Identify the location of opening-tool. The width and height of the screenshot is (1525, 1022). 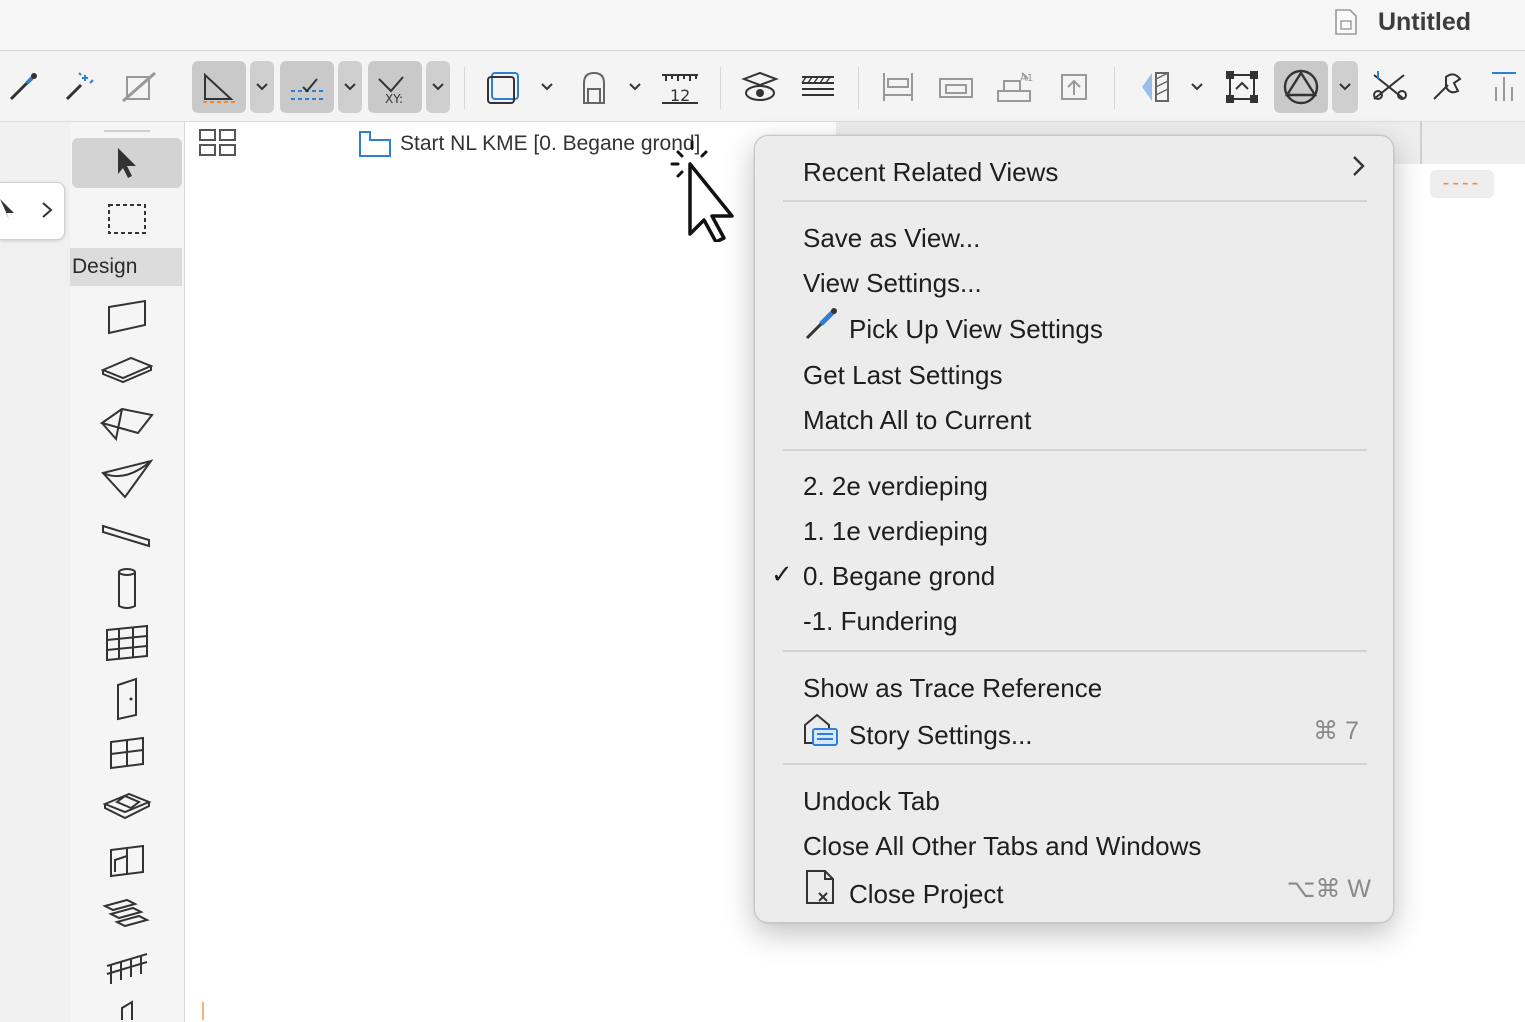
(127, 861).